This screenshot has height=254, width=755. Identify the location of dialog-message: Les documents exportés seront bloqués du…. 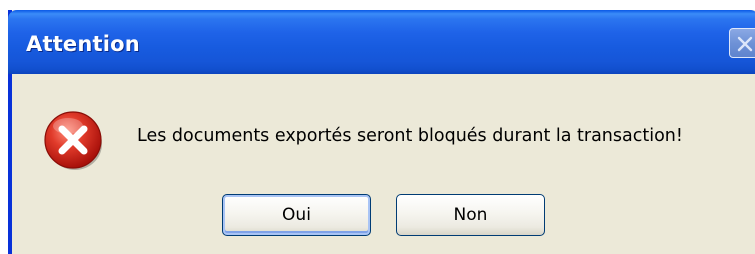
(410, 136).